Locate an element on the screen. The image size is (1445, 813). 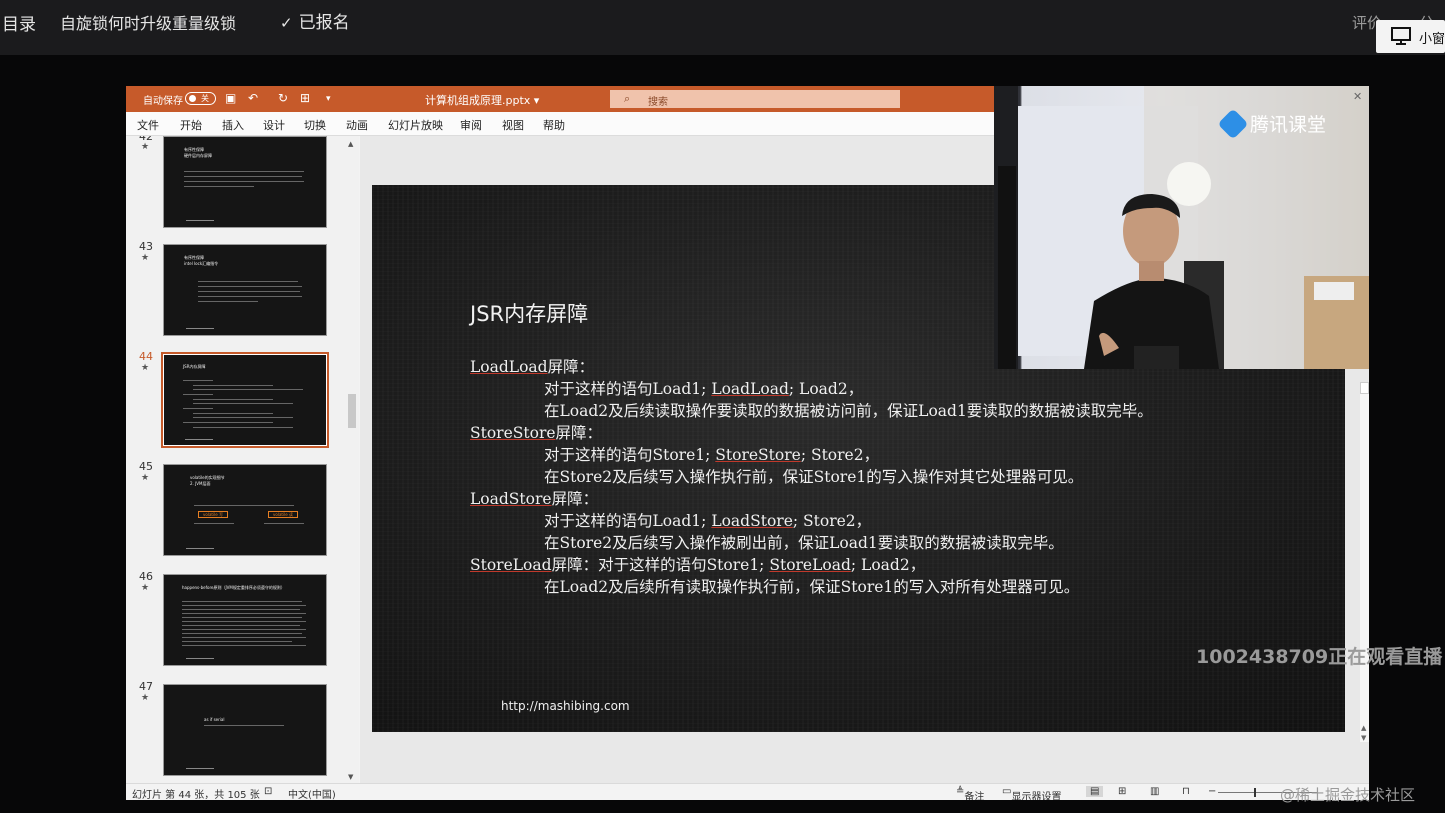
slide-line: 在Store2及后续写入操作被刷出前，保证Load1要读取的数据被读取完毕。 is located at coordinates (804, 542).